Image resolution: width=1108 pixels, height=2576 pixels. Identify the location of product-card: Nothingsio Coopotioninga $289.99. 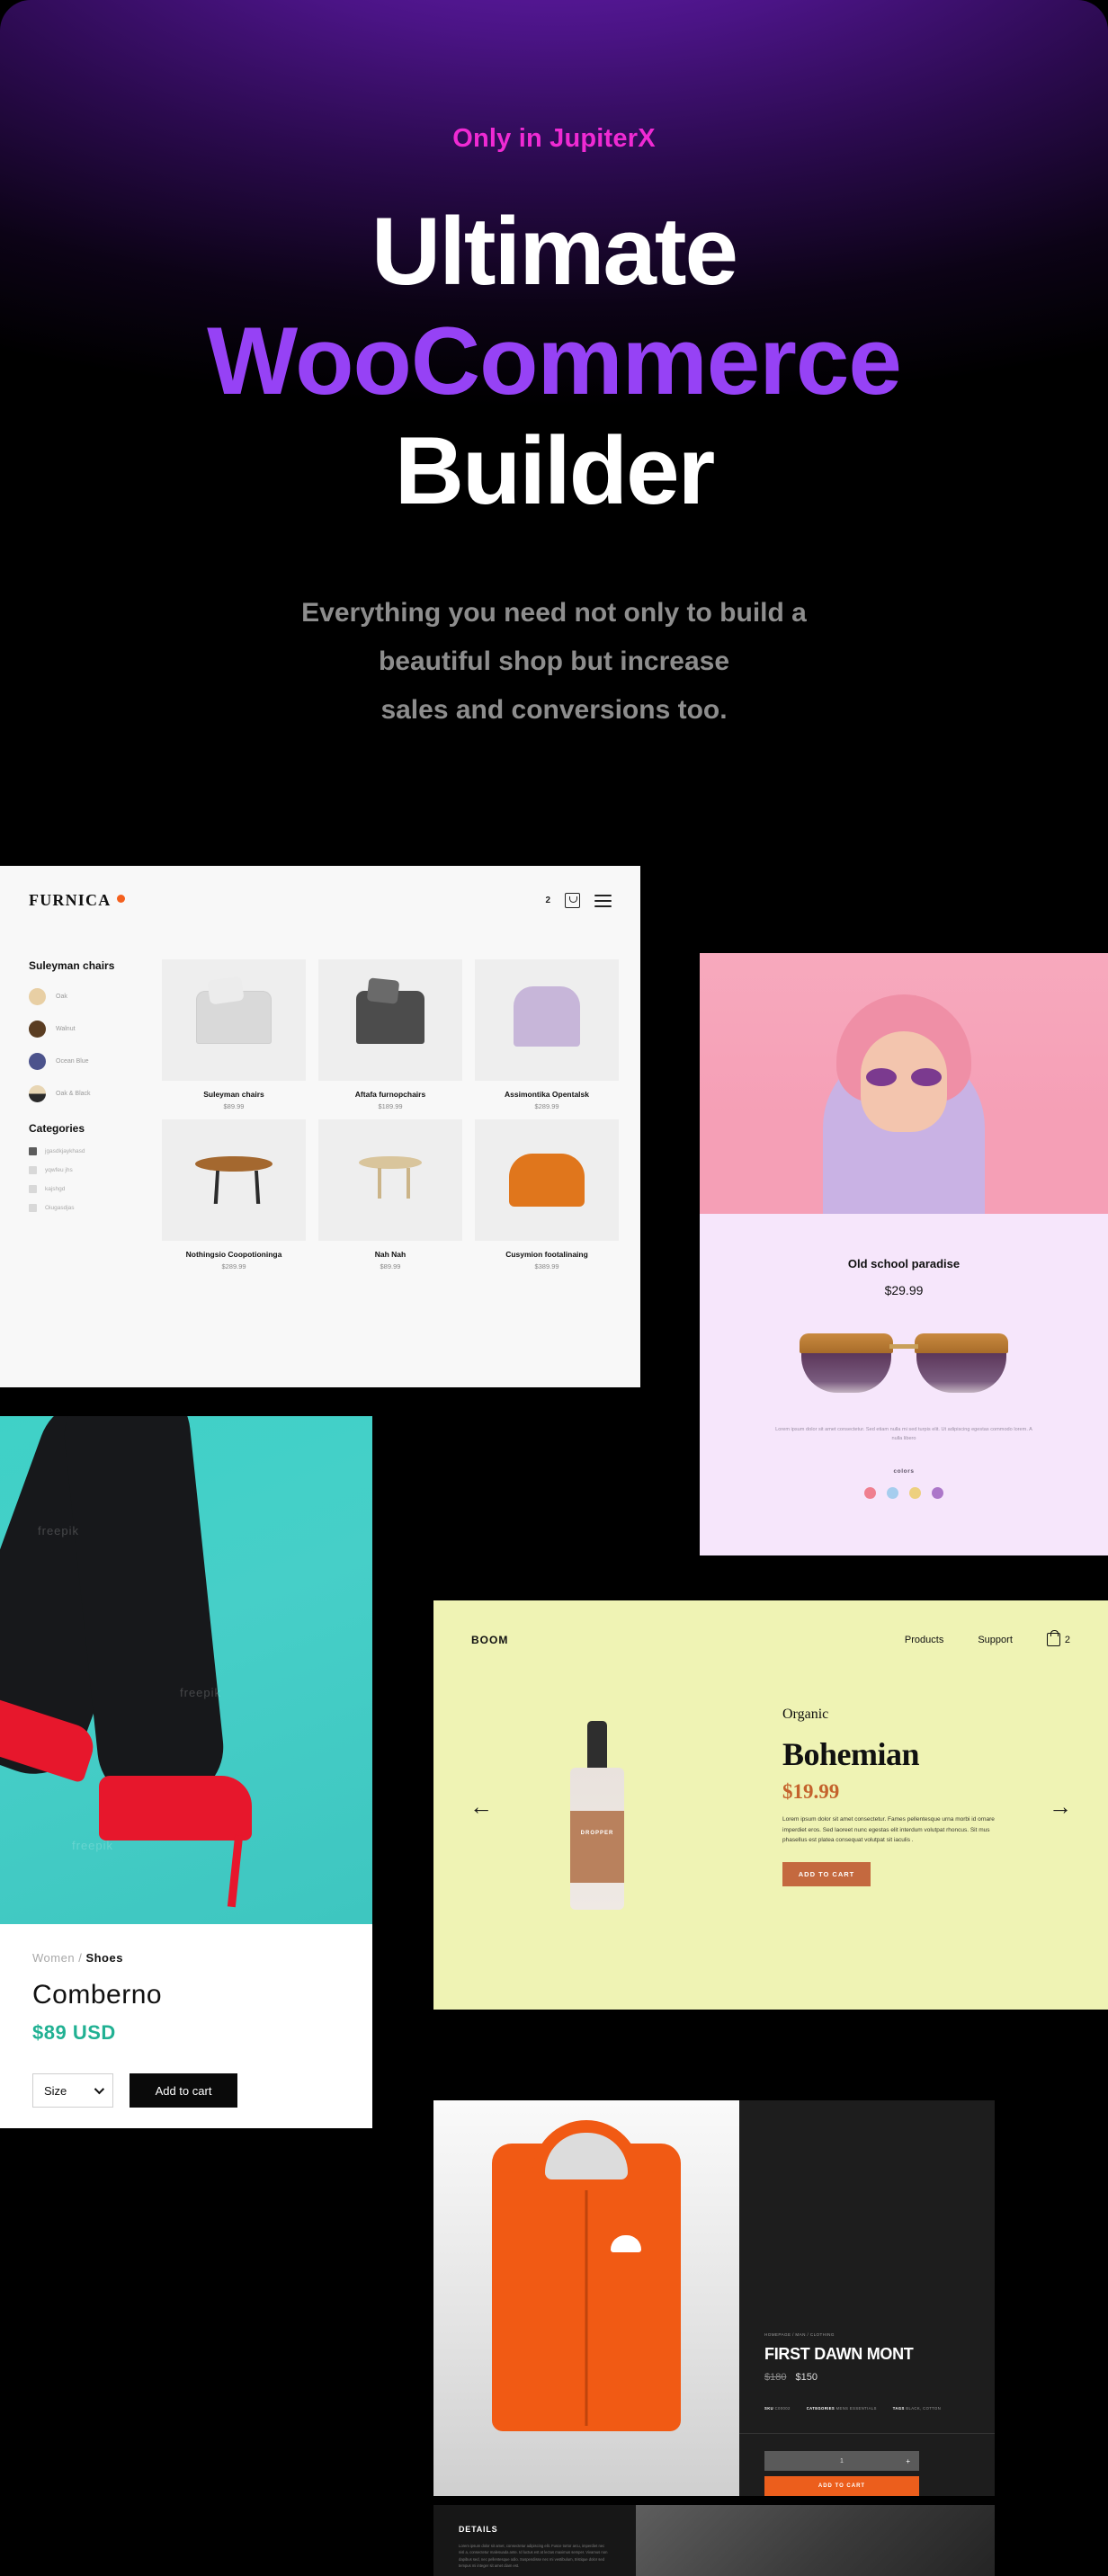
(234, 1195).